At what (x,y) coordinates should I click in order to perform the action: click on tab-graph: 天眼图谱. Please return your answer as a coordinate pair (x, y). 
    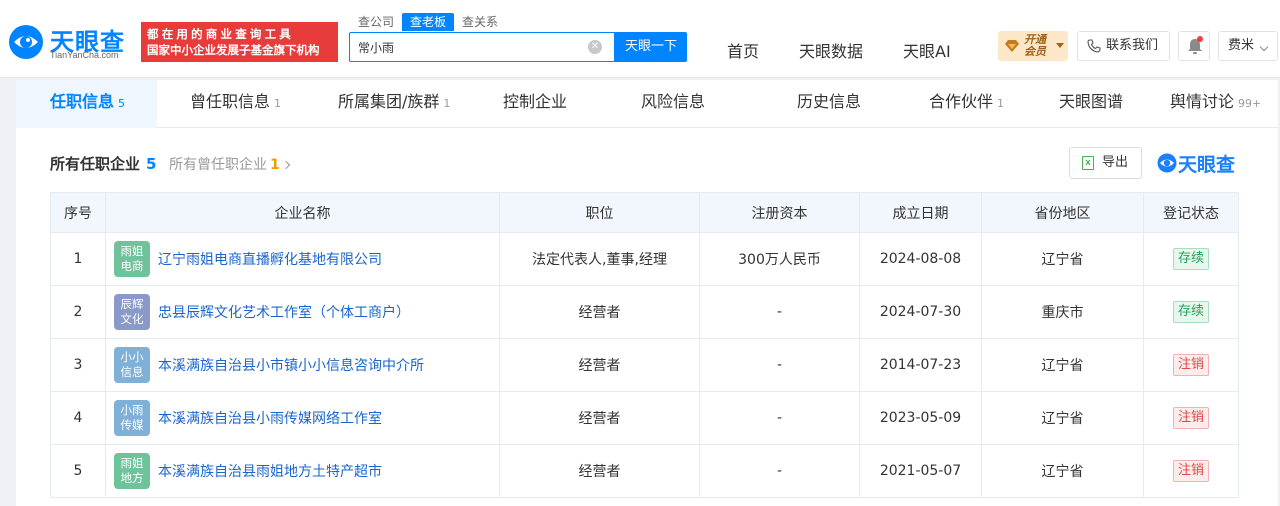
    Looking at the image, I should click on (1091, 104).